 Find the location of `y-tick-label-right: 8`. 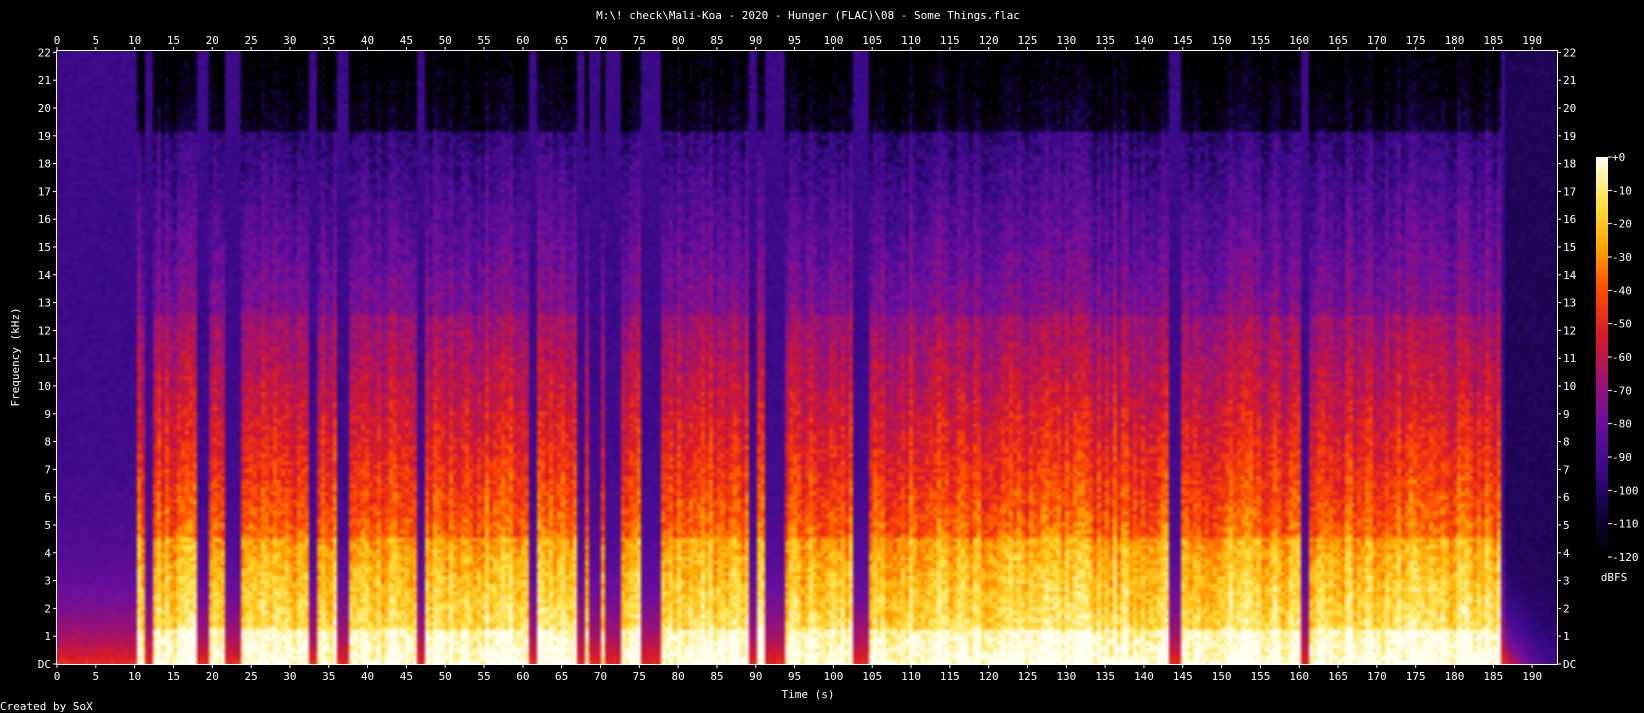

y-tick-label-right: 8 is located at coordinates (1566, 442).